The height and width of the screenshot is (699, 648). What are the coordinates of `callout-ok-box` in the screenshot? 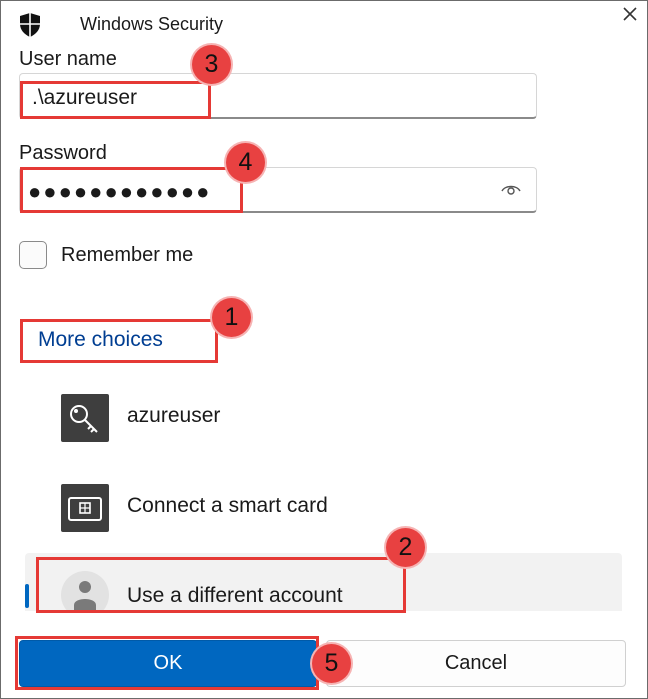 It's located at (167, 663).